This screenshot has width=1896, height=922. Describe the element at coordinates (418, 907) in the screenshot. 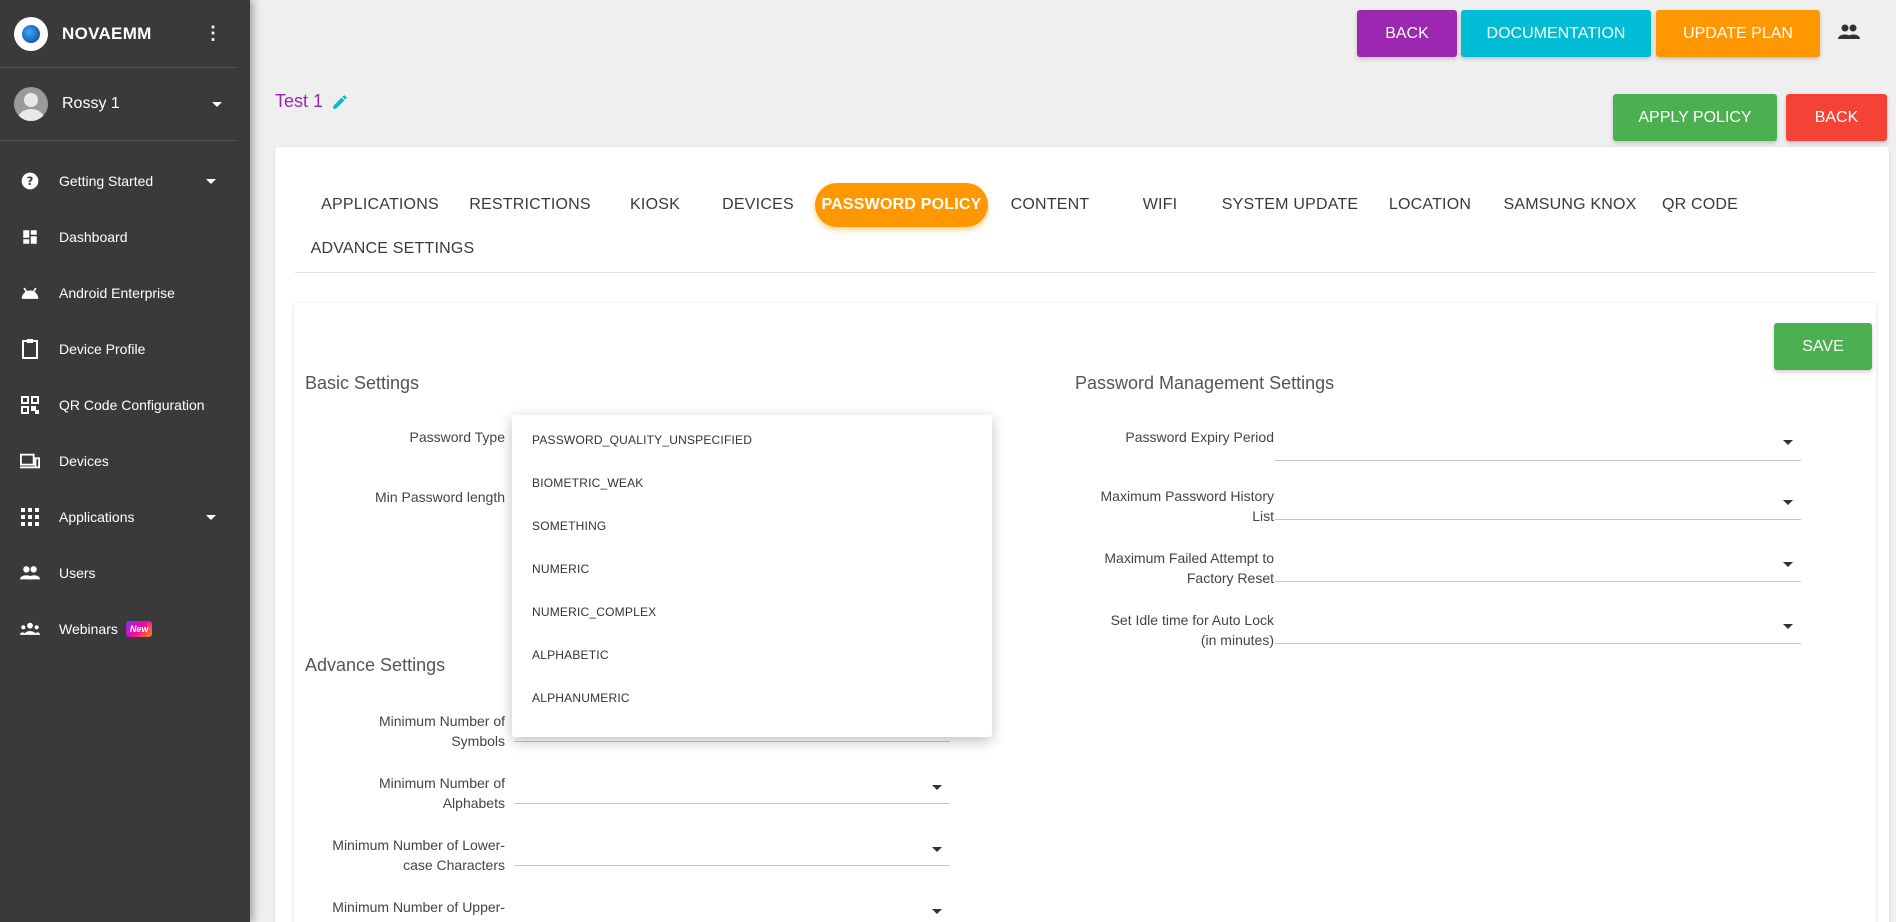

I see `label-line: Minimum Number of Upper-` at that location.